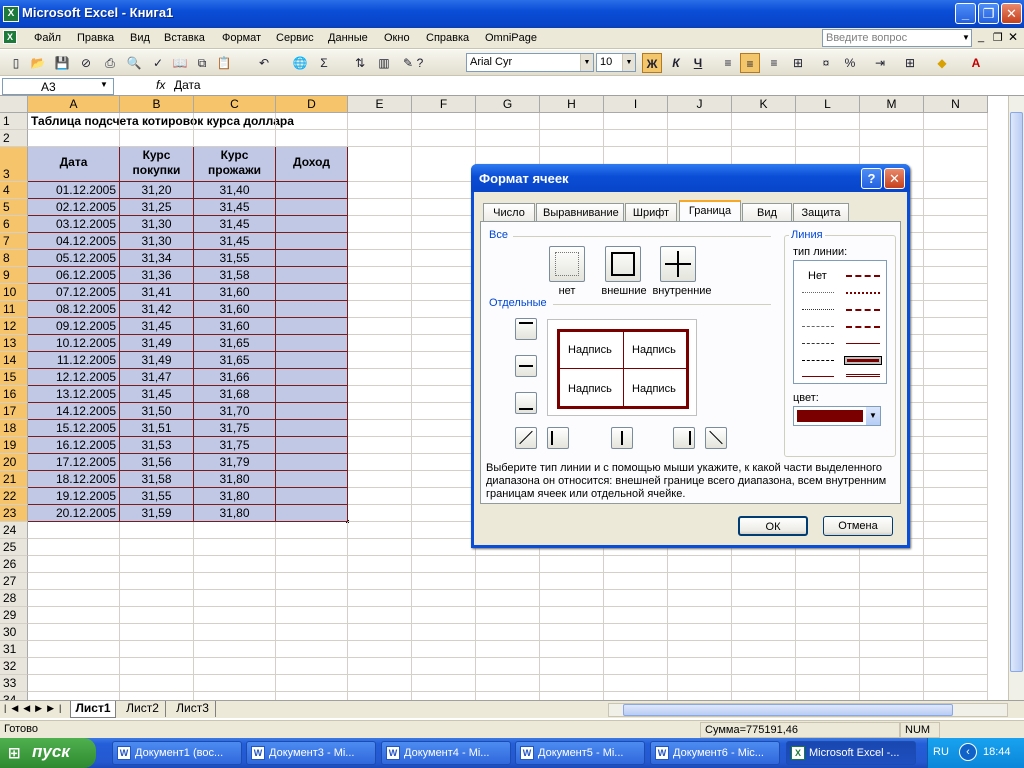  What do you see at coordinates (157, 377) in the screenshot?
I see `table-cell: 31,47` at bounding box center [157, 377].